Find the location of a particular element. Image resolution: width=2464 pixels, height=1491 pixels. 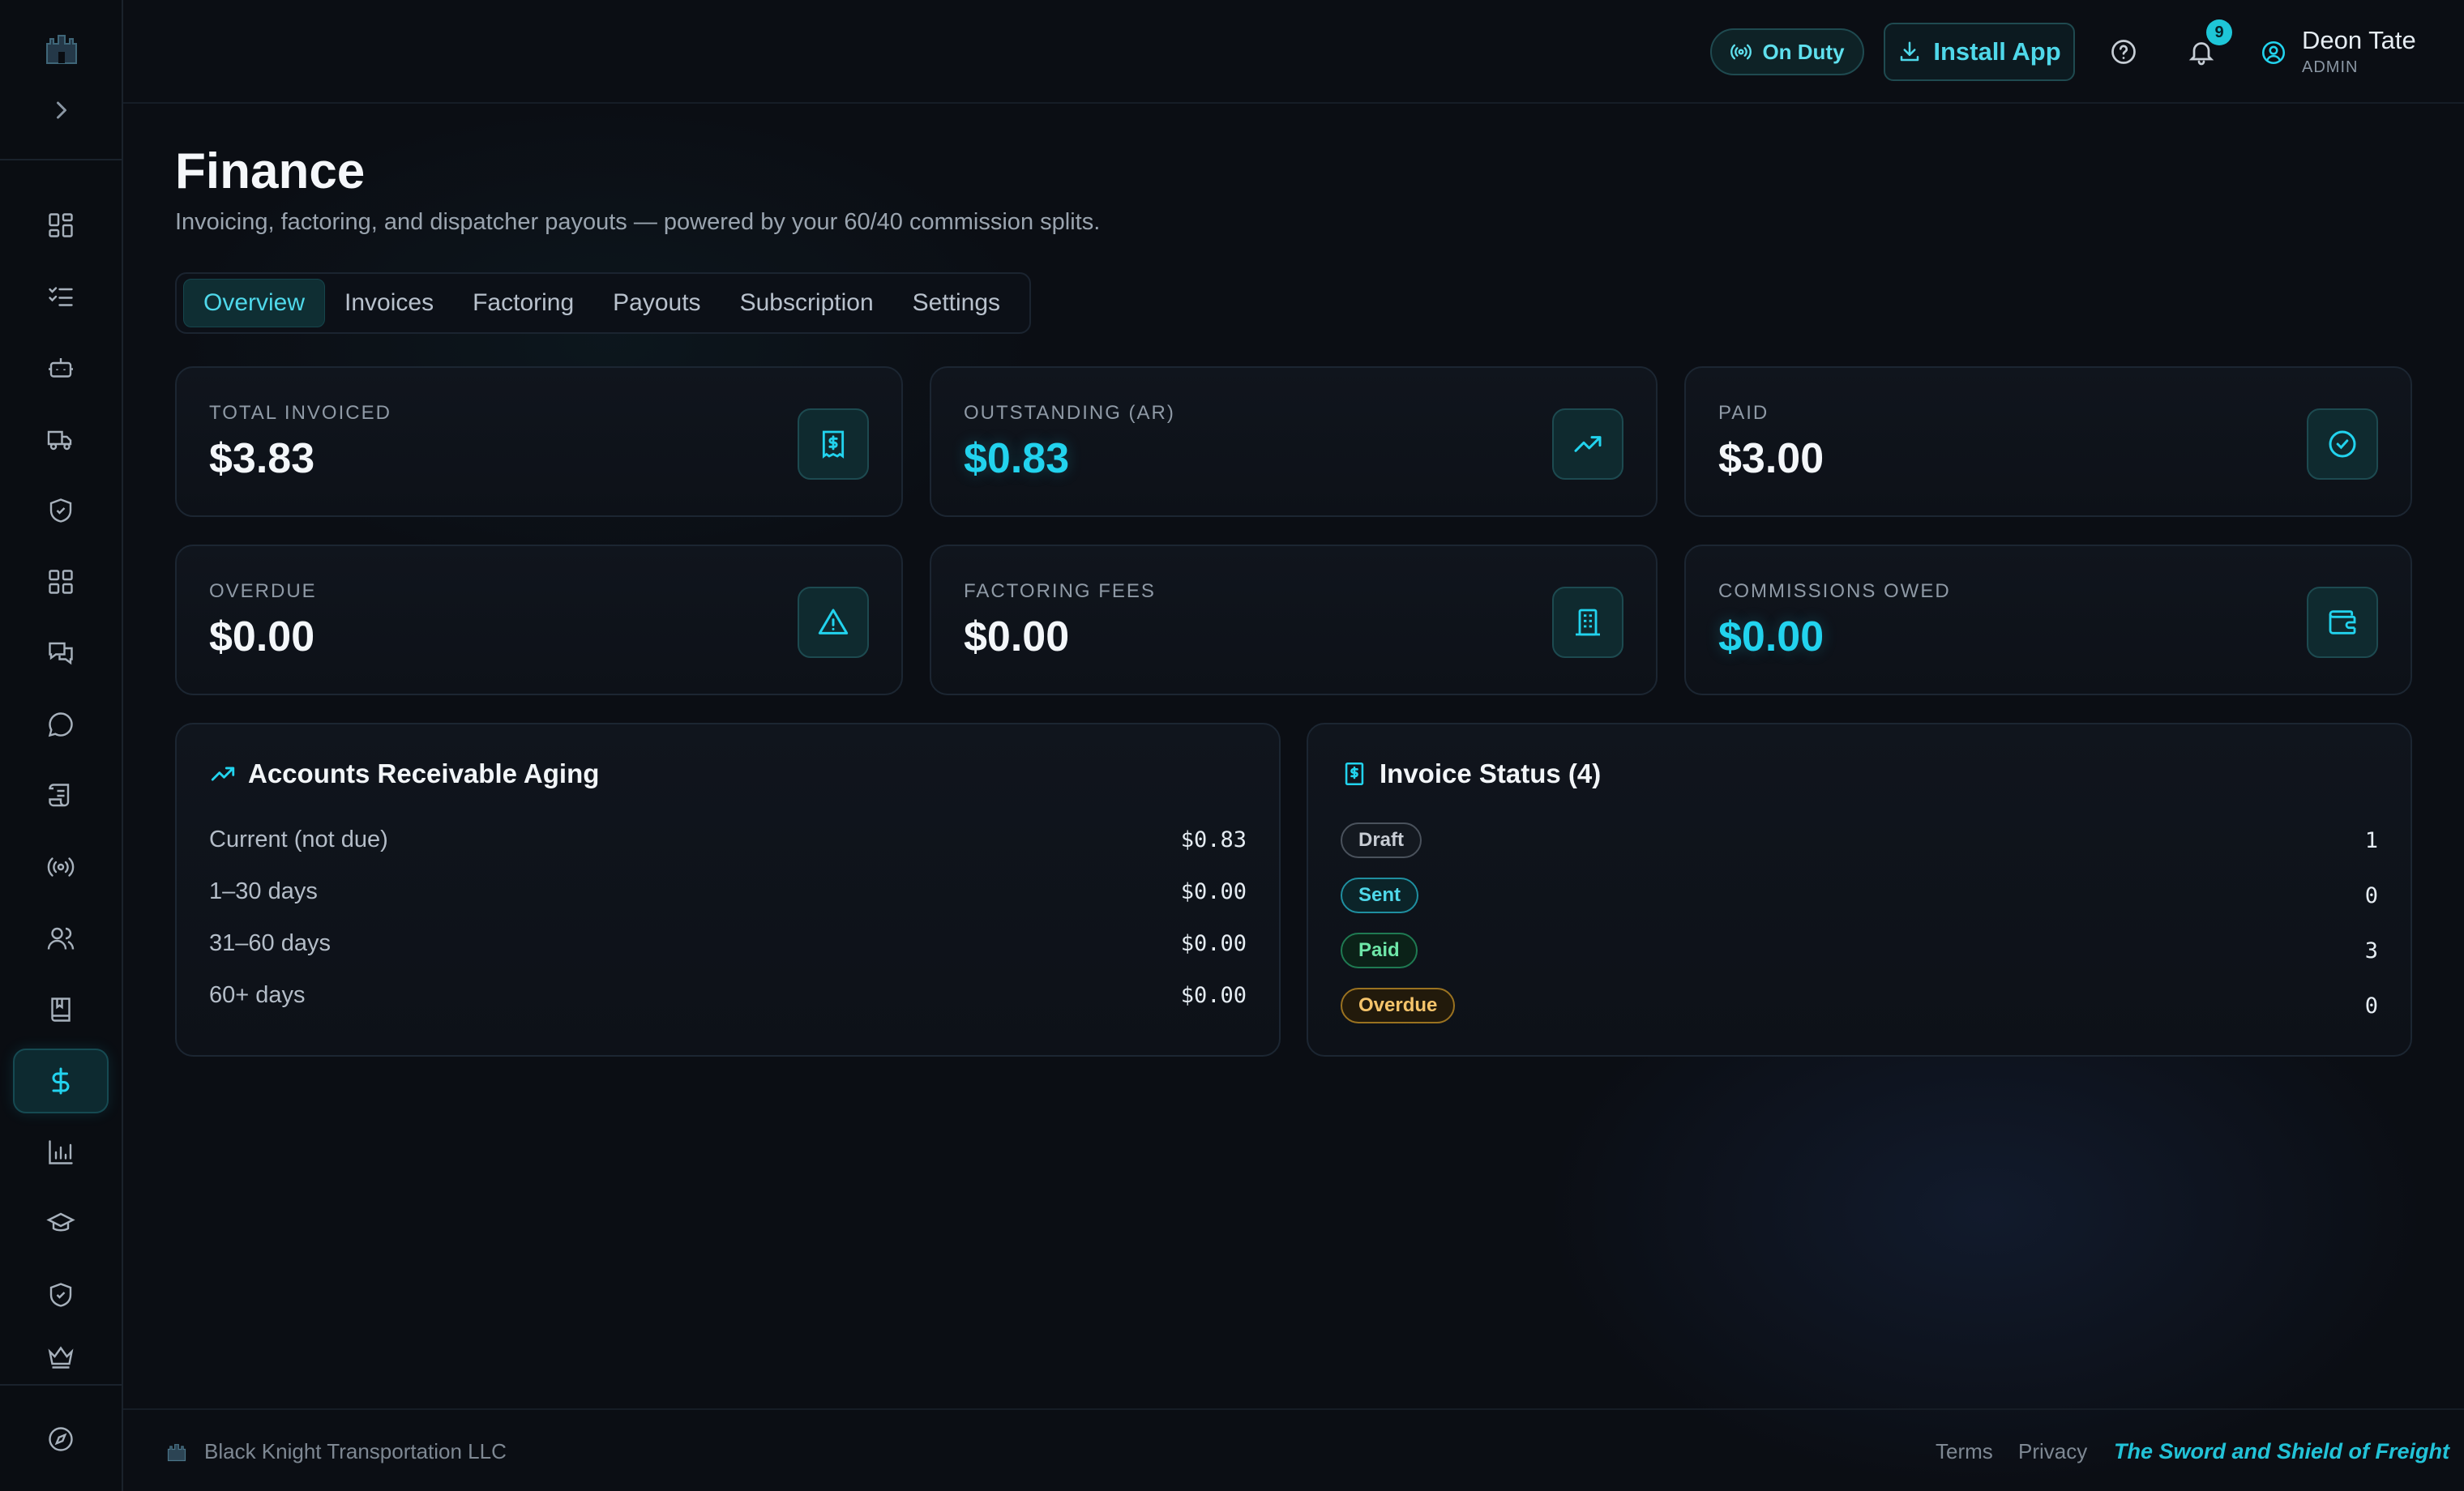

bar-chart-icon is located at coordinates (61, 1152).